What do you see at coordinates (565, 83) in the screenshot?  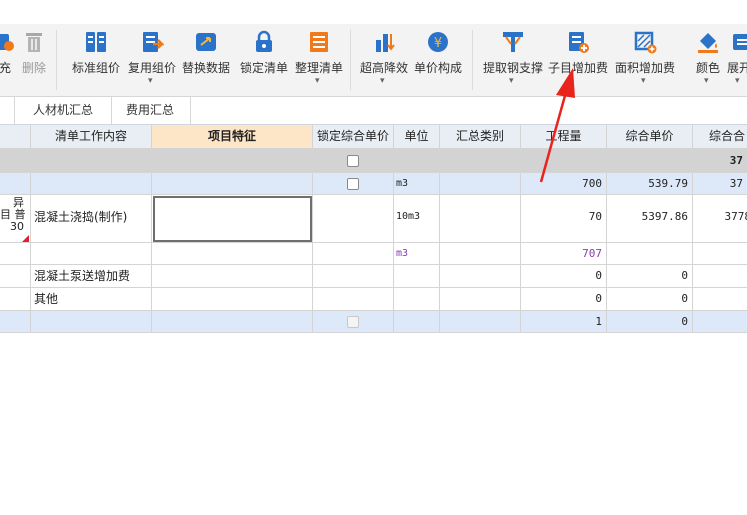 I see `arrow-head` at bounding box center [565, 83].